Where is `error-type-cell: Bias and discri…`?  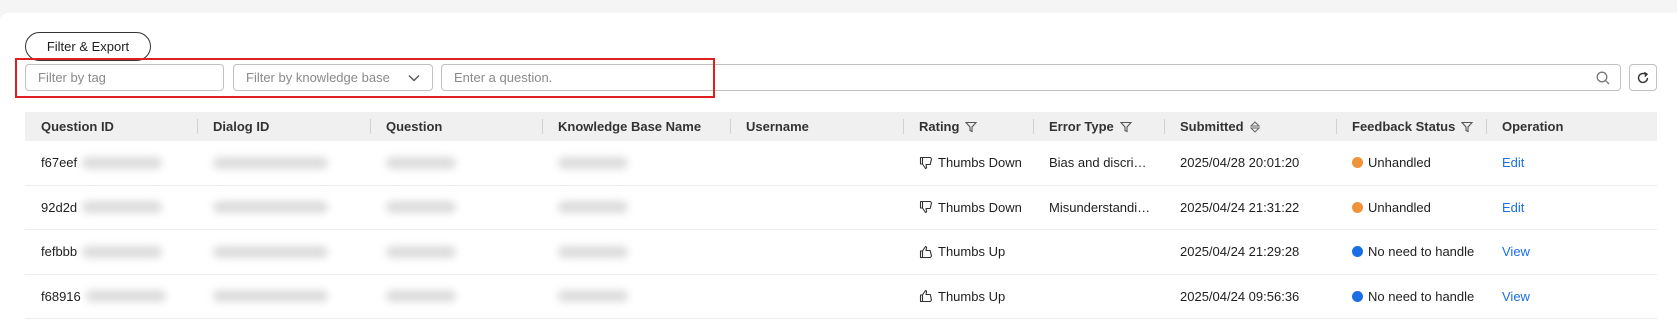 error-type-cell: Bias and discri… is located at coordinates (1098, 163).